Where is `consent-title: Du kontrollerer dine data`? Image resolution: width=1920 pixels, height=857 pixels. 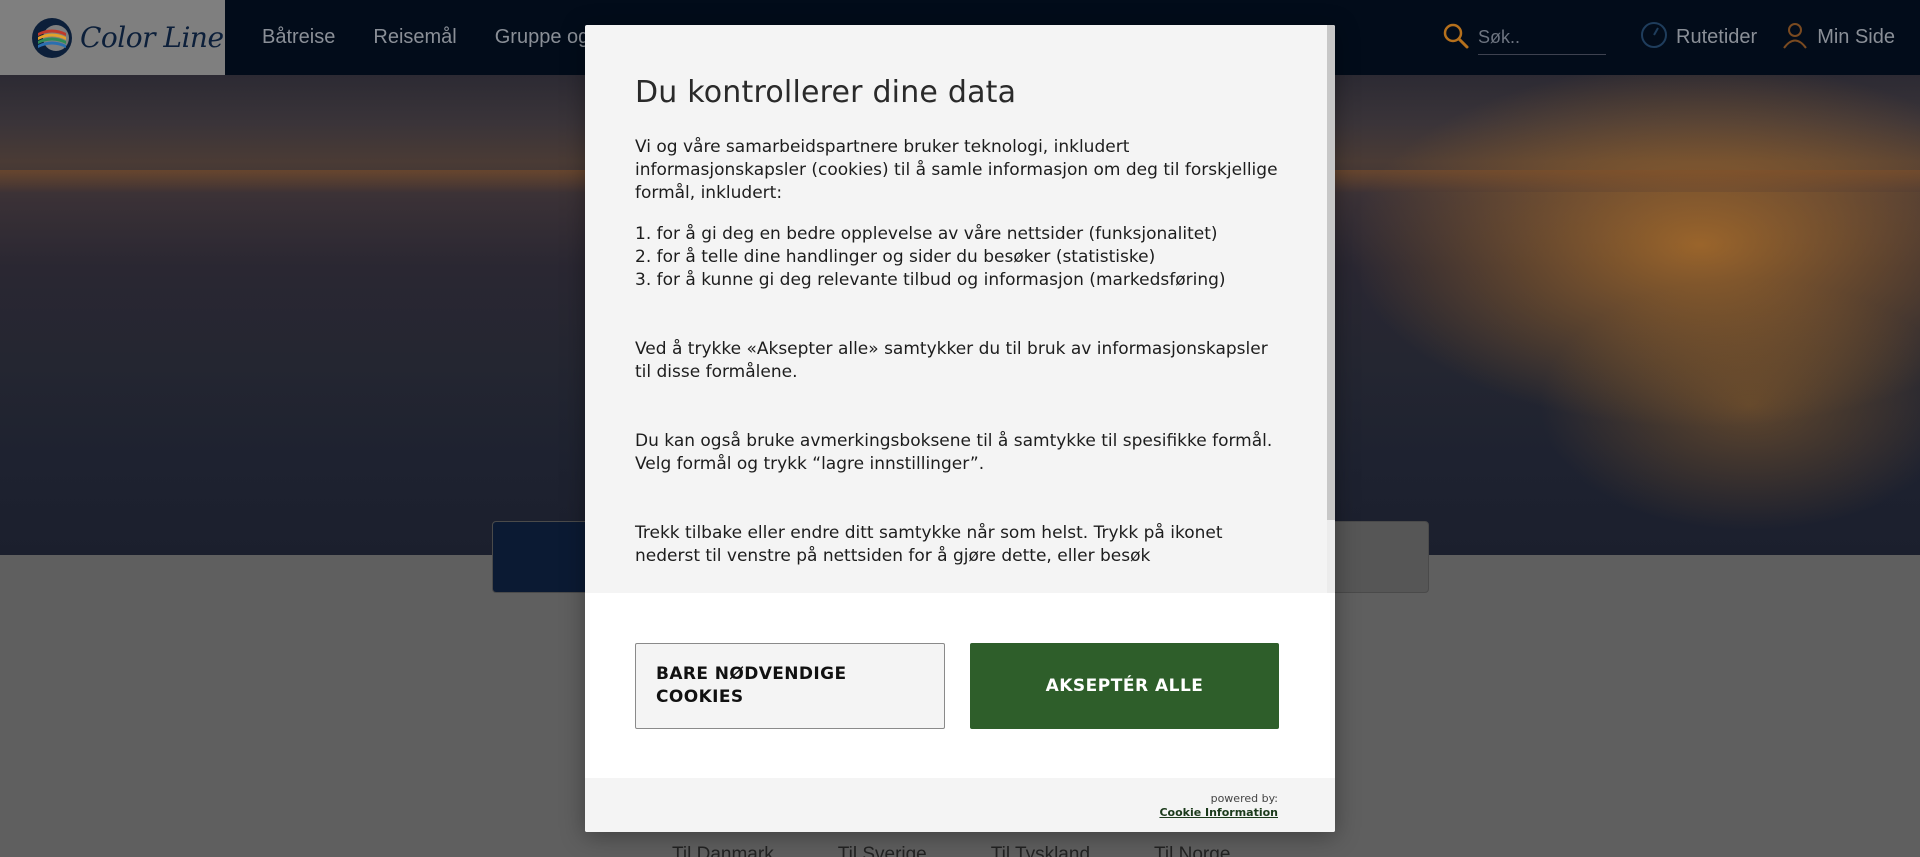
consent-title: Du kontrollerer dine data is located at coordinates (826, 92).